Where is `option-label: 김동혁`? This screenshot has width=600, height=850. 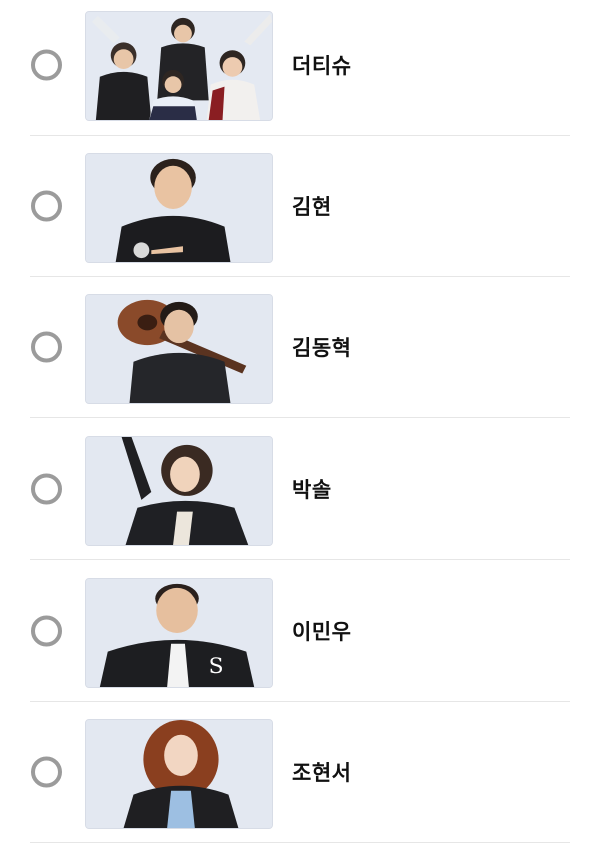 option-label: 김동혁 is located at coordinates (322, 348).